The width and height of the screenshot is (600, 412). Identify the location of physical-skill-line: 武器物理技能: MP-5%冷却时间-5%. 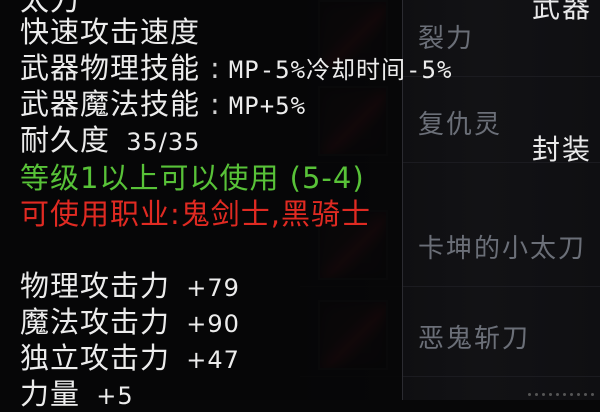
(236, 68).